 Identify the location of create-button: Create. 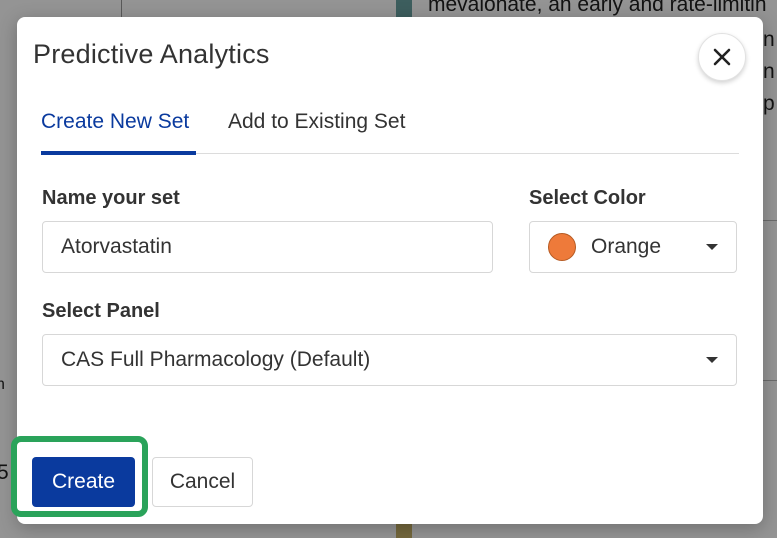
(83, 482).